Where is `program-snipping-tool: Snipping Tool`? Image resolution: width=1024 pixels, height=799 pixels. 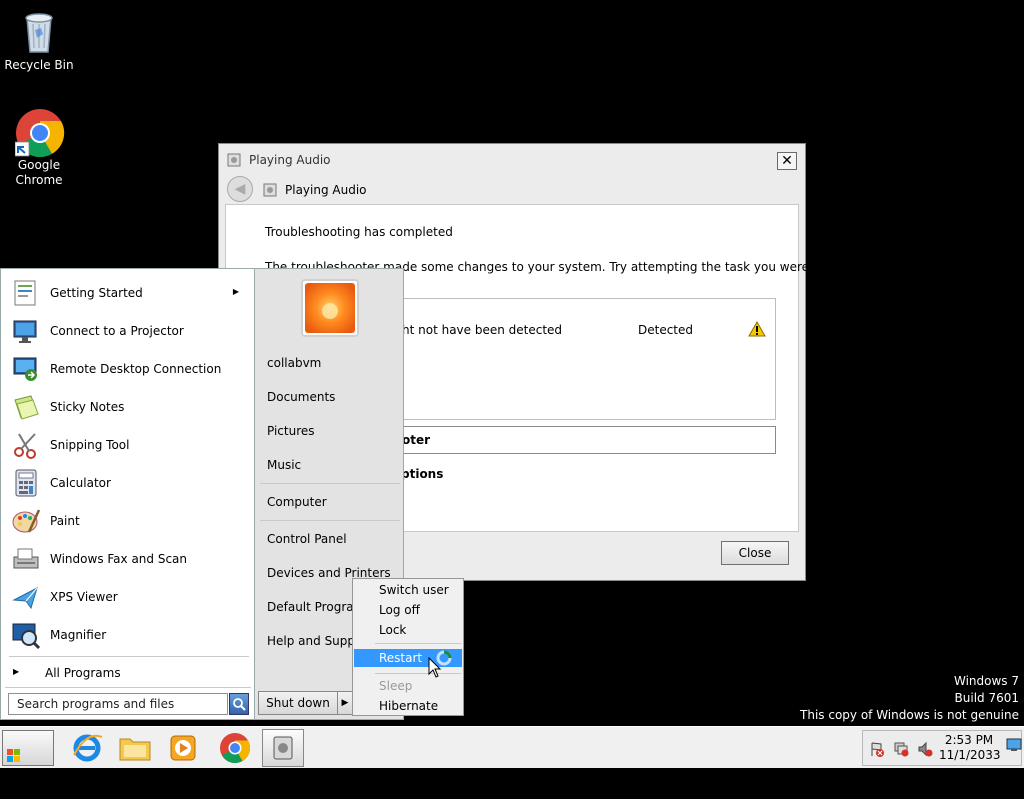 program-snipping-tool: Snipping Tool is located at coordinates (128, 445).